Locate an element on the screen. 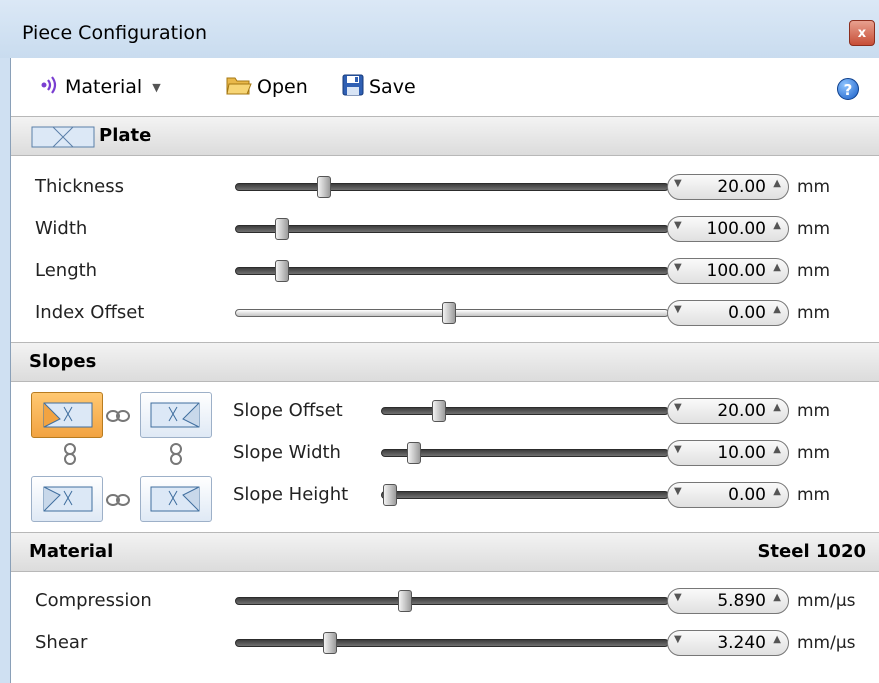 The height and width of the screenshot is (683, 879). index-offset-value: 0.00 is located at coordinates (726, 313).